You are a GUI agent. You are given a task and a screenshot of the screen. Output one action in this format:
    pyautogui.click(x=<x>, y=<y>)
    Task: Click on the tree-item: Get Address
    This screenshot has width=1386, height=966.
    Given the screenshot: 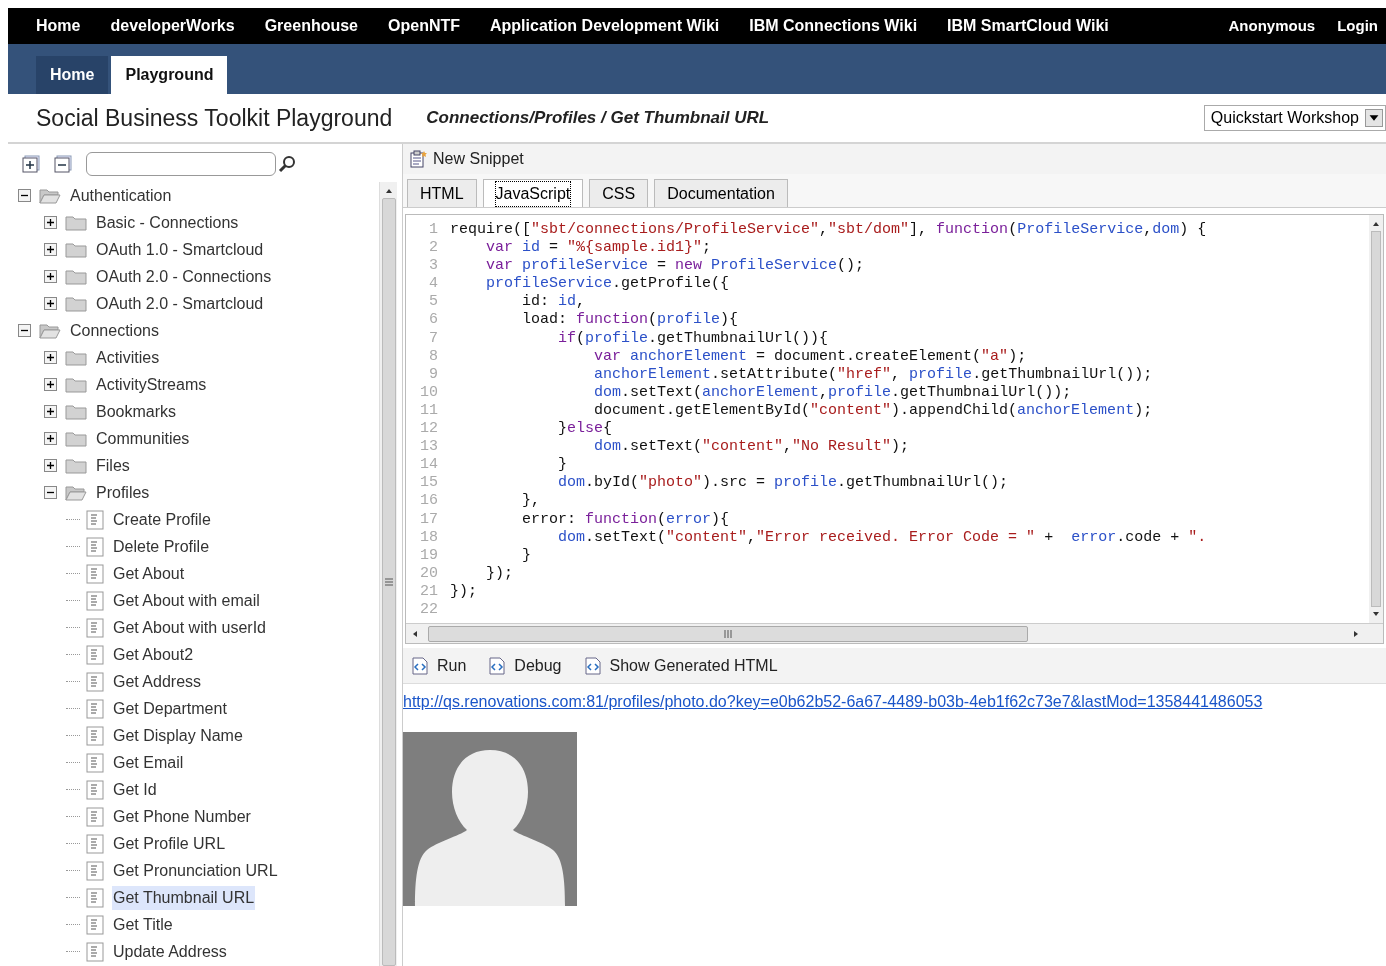 What is the action you would take?
    pyautogui.click(x=157, y=681)
    